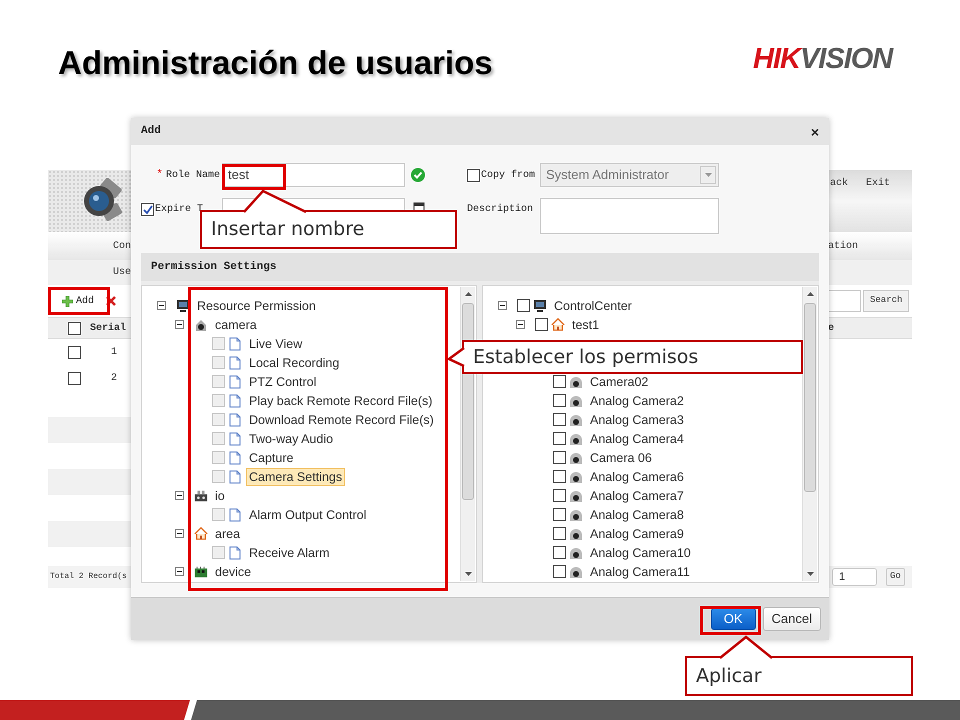 This screenshot has height=720, width=960. I want to click on house-icon, so click(558, 324).